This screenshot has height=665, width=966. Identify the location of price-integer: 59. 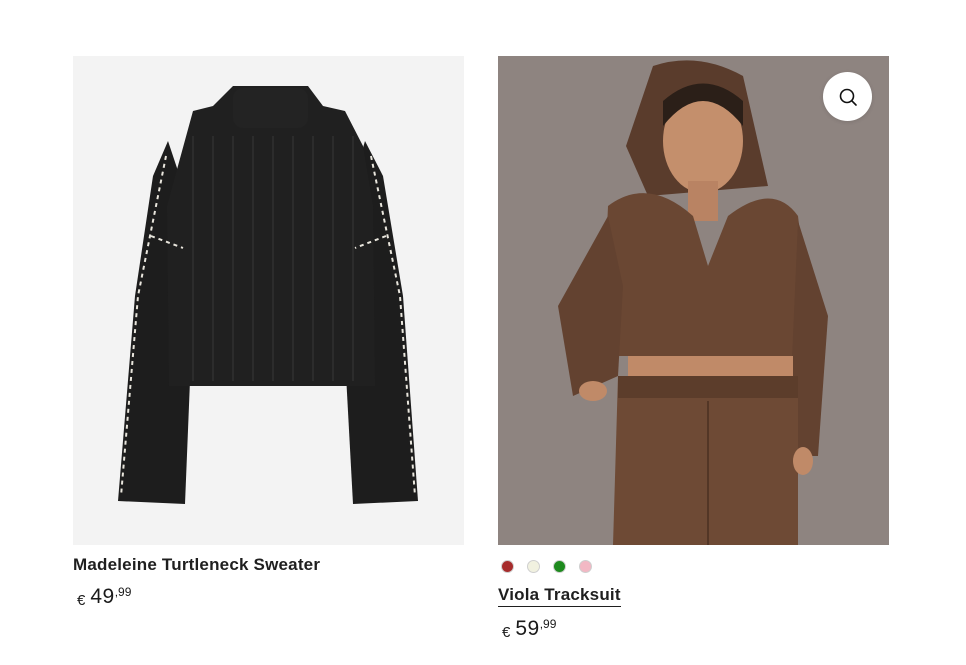
(527, 628).